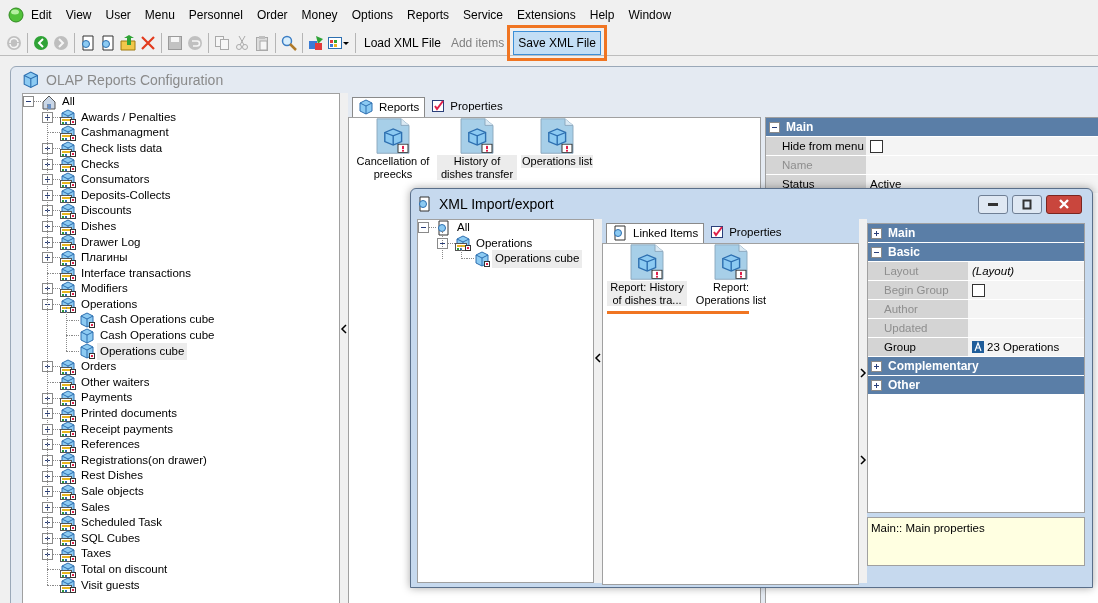 This screenshot has width=1098, height=603. Describe the element at coordinates (976, 366) in the screenshot. I see `property-section-header: Complementary` at that location.